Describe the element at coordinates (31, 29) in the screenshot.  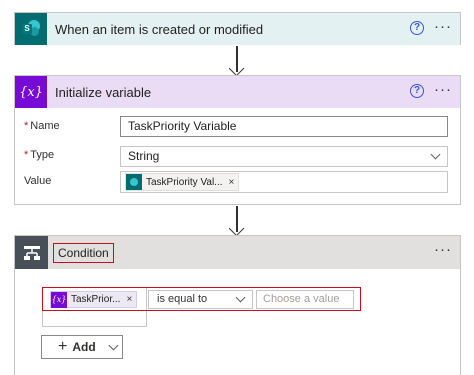
I see `sharepoint-icon: S` at that location.